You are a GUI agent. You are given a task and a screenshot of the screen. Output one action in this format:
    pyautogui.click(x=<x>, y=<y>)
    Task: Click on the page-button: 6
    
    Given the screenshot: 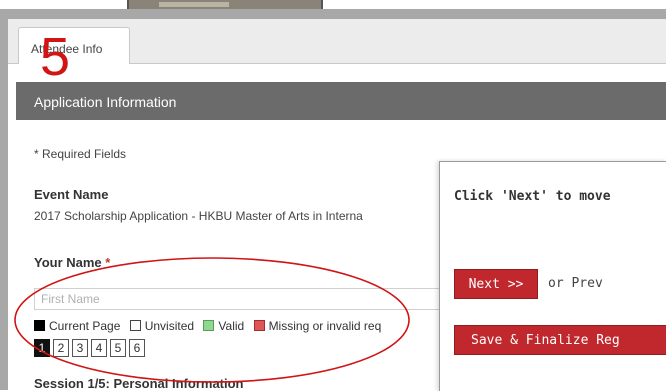 What is the action you would take?
    pyautogui.click(x=137, y=348)
    